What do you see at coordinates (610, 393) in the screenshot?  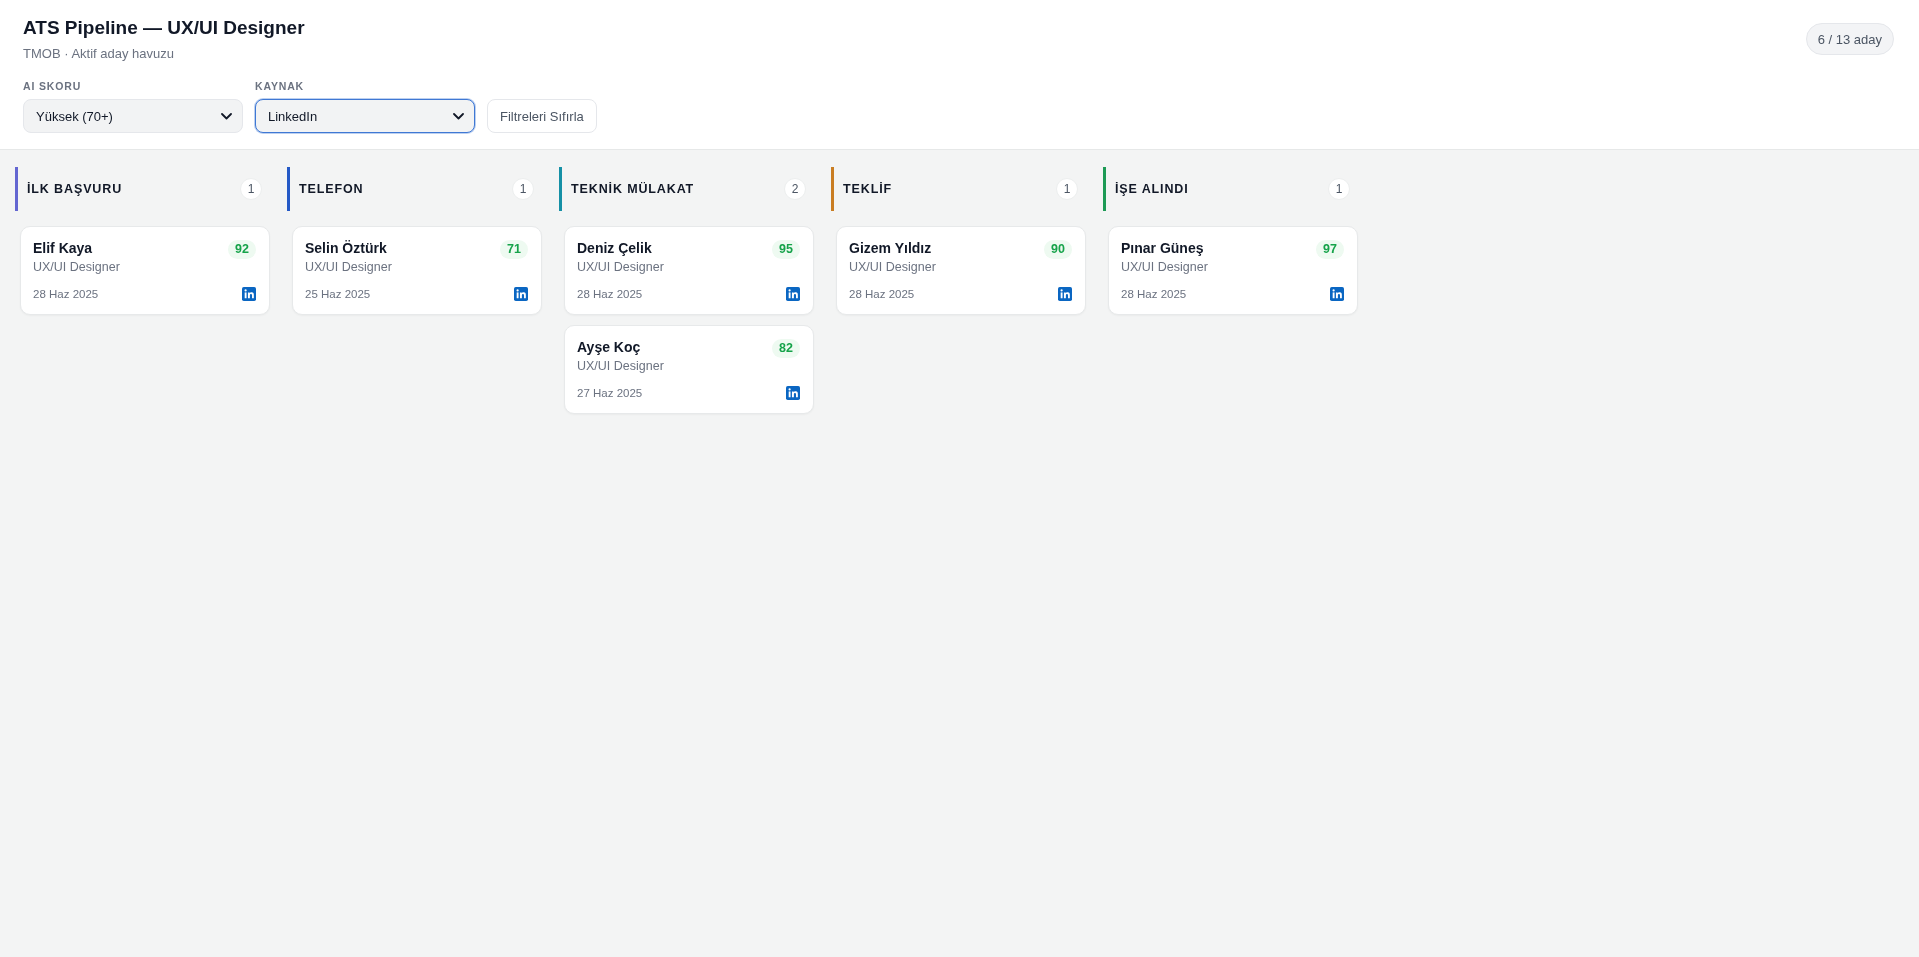 I see `application-date: 27 Haz 2025` at bounding box center [610, 393].